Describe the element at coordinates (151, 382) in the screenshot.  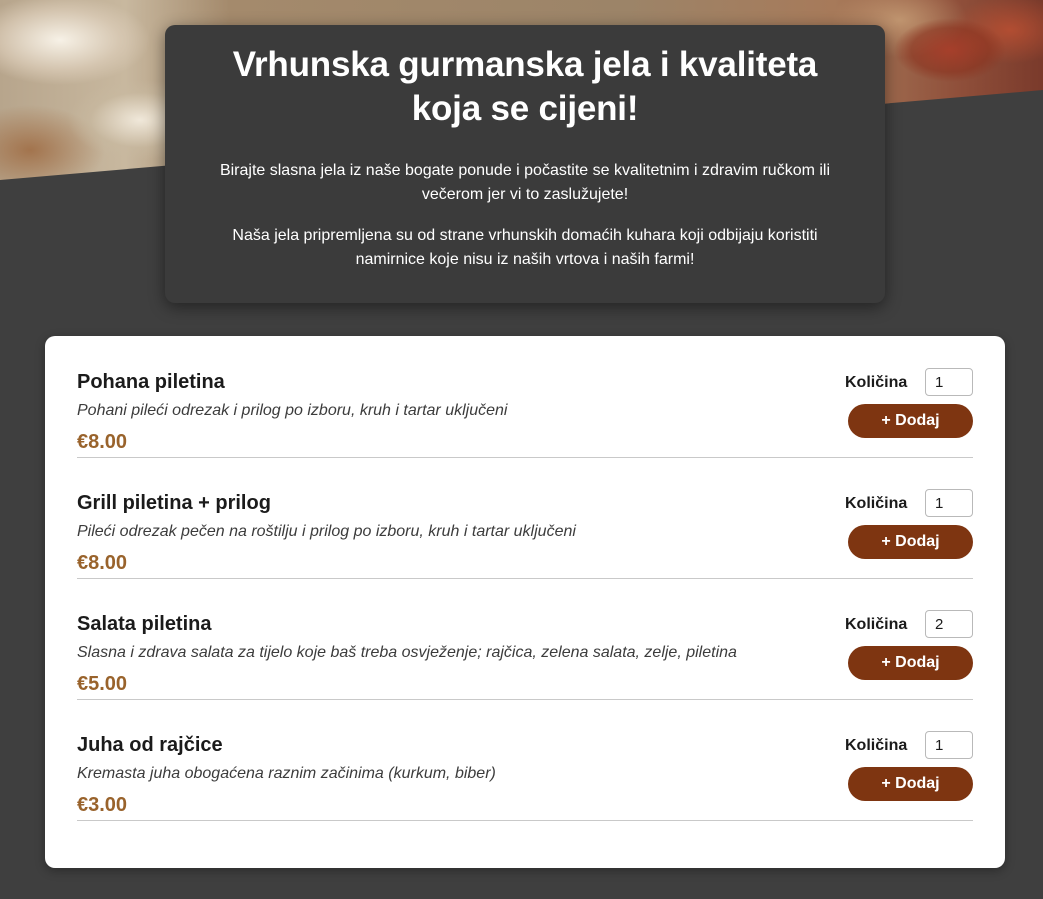
I see `item-name: Pohana piletina` at that location.